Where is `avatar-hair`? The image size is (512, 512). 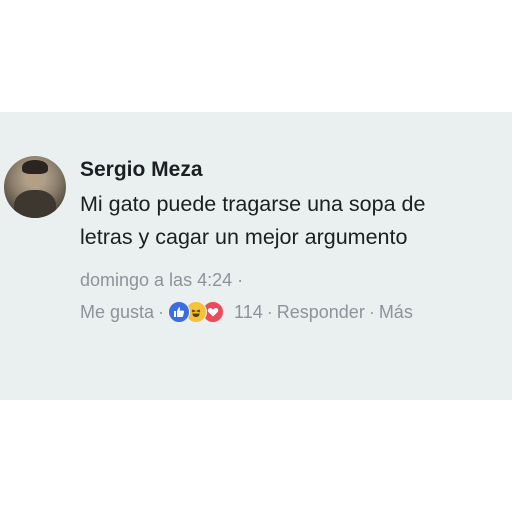
avatar-hair is located at coordinates (35, 167).